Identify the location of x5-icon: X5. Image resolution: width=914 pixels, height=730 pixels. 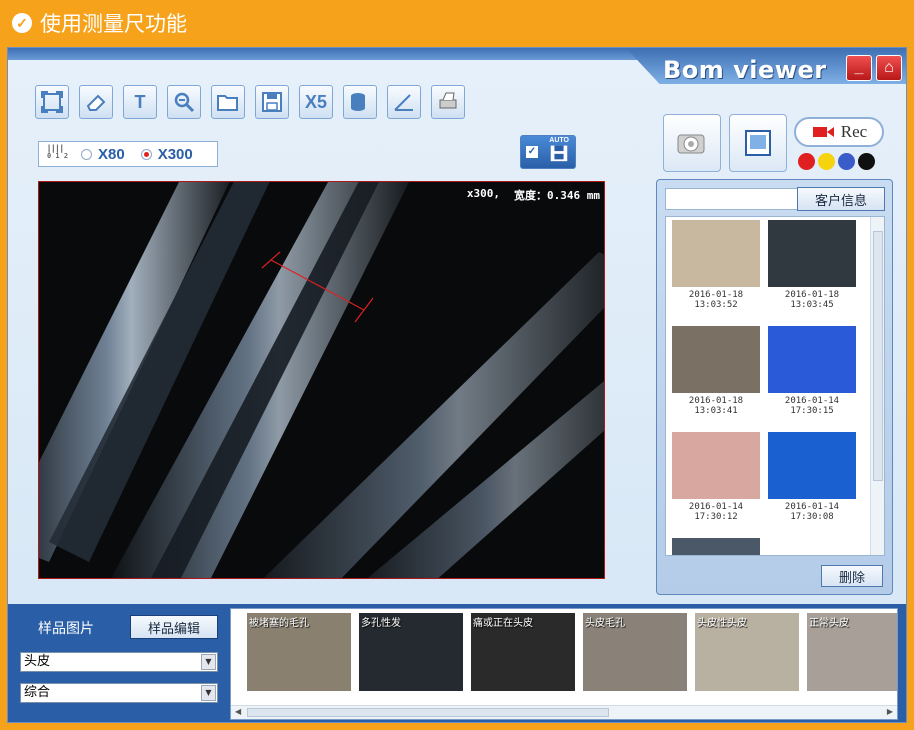
(316, 101).